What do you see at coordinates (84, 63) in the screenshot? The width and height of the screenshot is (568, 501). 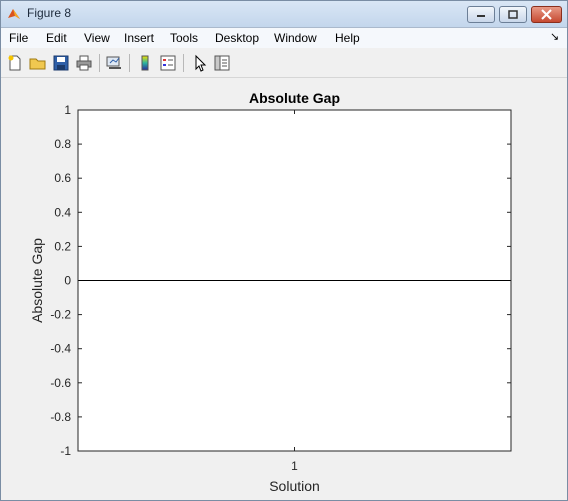 I see `print-icon` at bounding box center [84, 63].